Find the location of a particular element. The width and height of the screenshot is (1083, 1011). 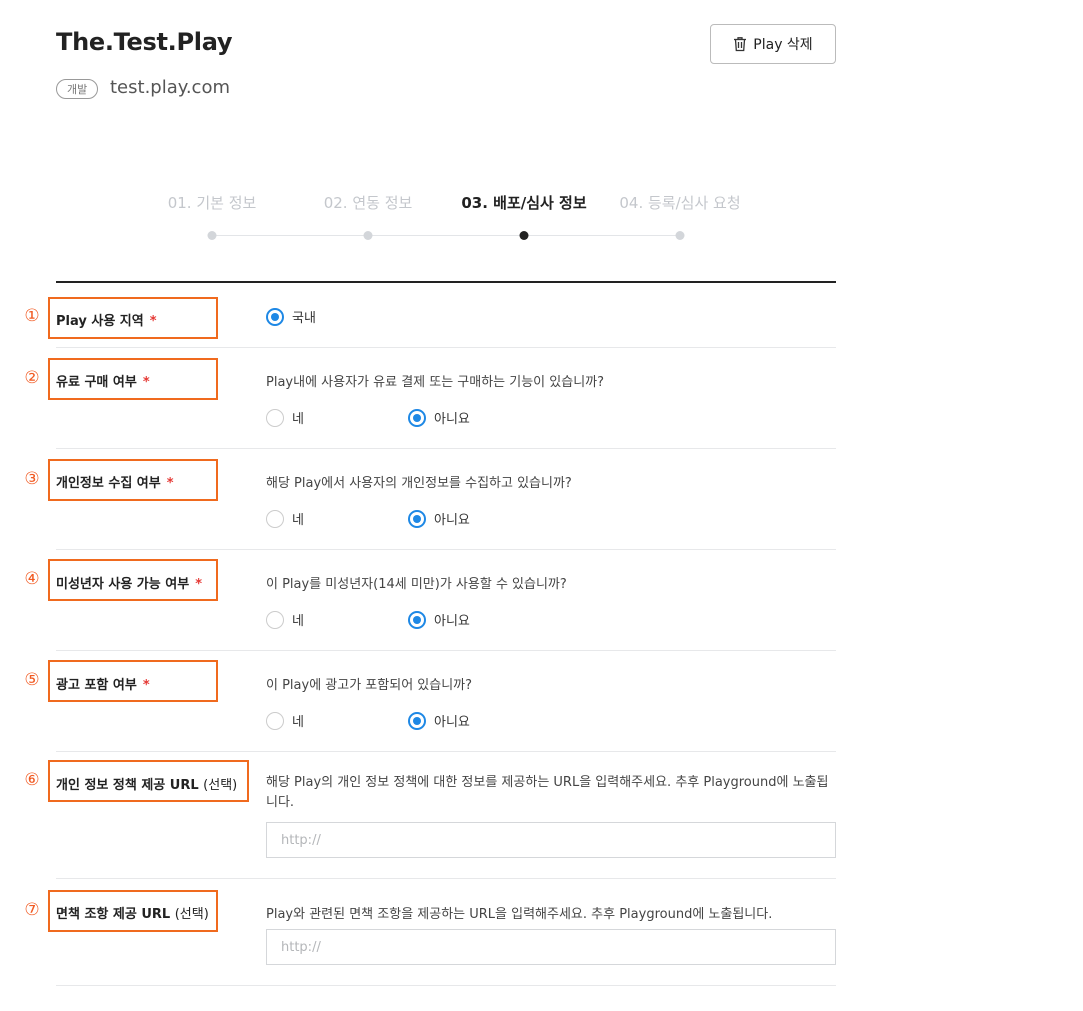

field-label-region: Play 사용 지역 * is located at coordinates (106, 321).